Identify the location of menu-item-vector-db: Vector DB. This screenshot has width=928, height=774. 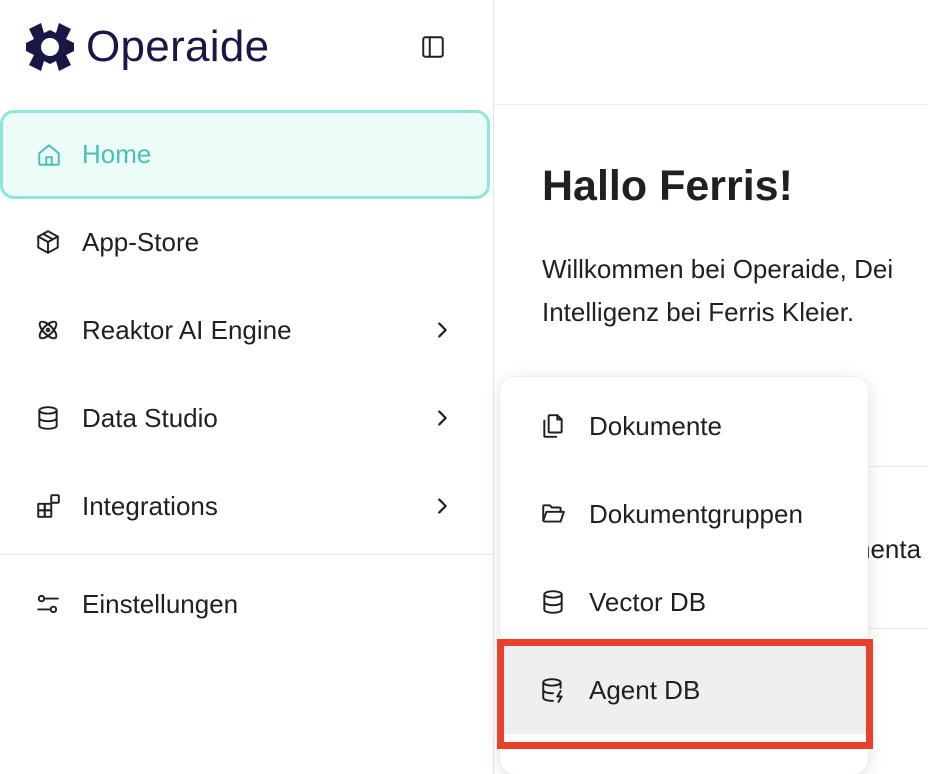
(684, 602).